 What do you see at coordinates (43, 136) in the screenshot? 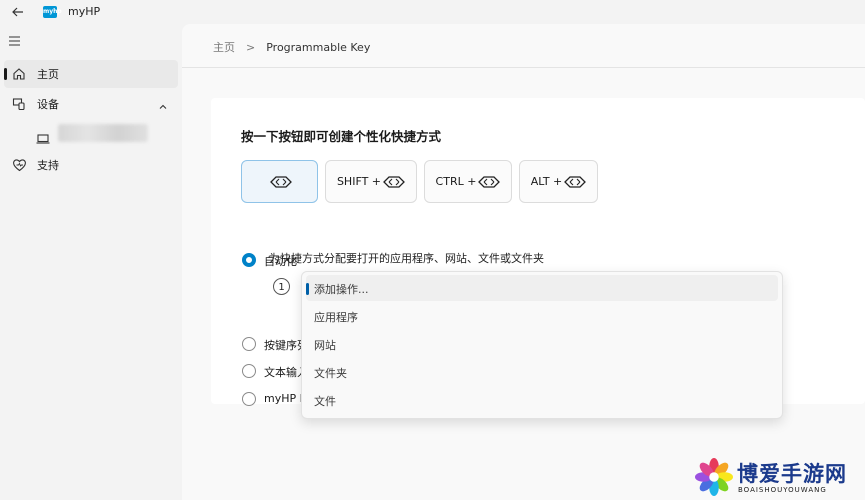
I see `laptop-icon` at bounding box center [43, 136].